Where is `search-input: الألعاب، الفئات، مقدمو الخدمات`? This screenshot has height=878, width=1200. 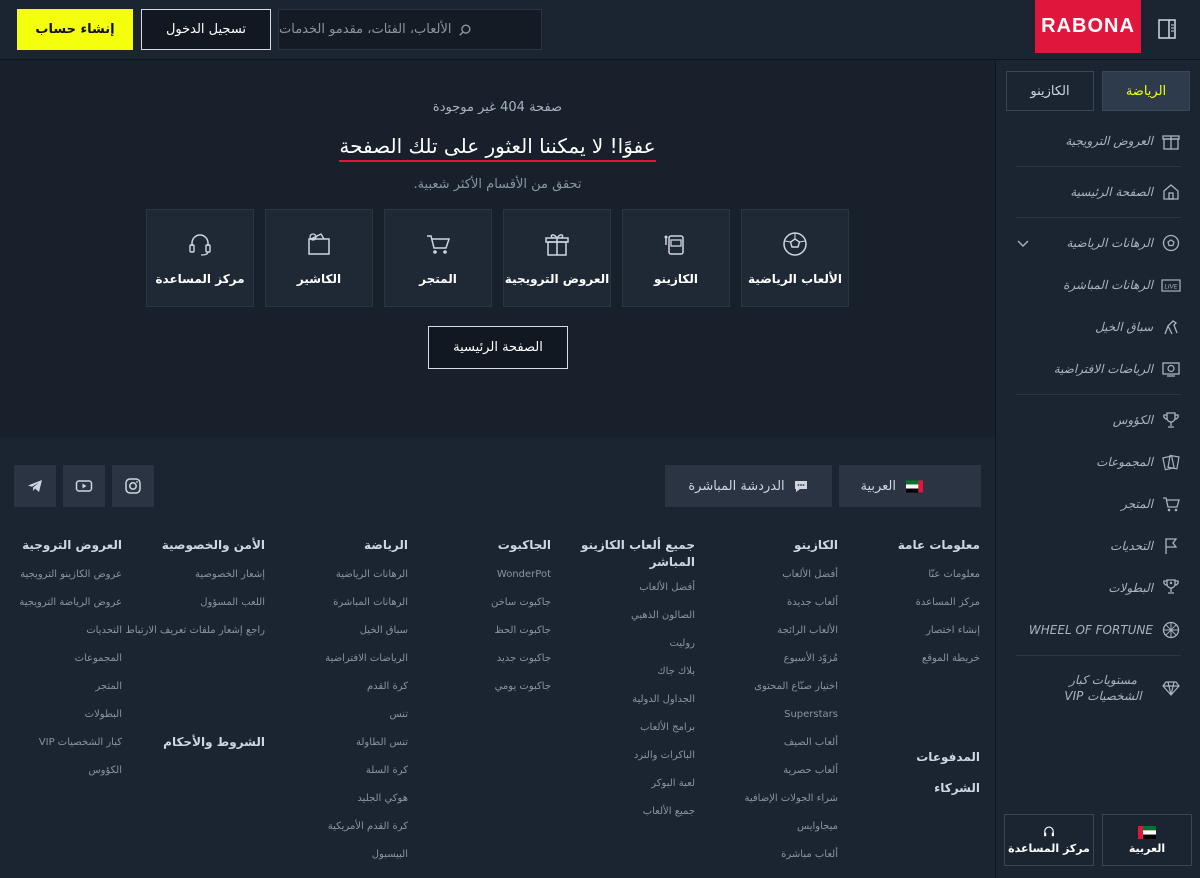 search-input: الألعاب، الفئات، مقدمو الخدمات is located at coordinates (410, 29).